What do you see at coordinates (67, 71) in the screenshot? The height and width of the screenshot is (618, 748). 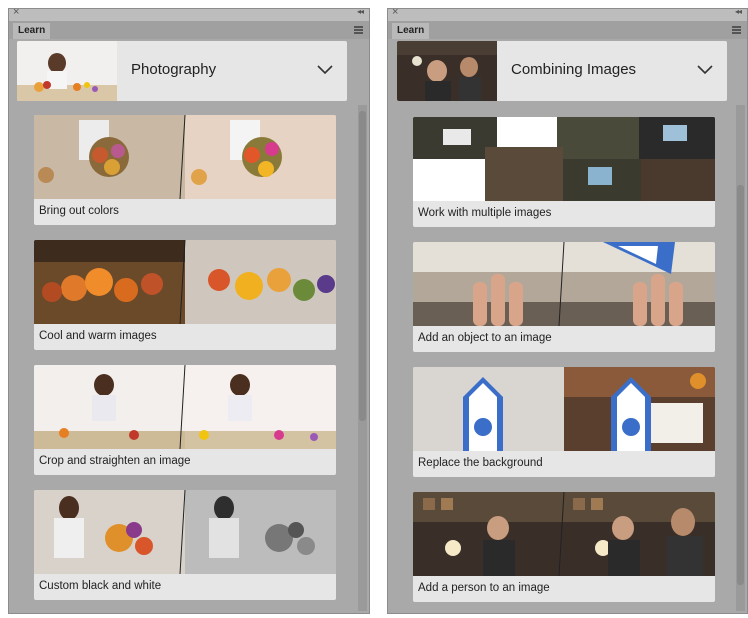 I see `topic-thumbnail-photography` at bounding box center [67, 71].